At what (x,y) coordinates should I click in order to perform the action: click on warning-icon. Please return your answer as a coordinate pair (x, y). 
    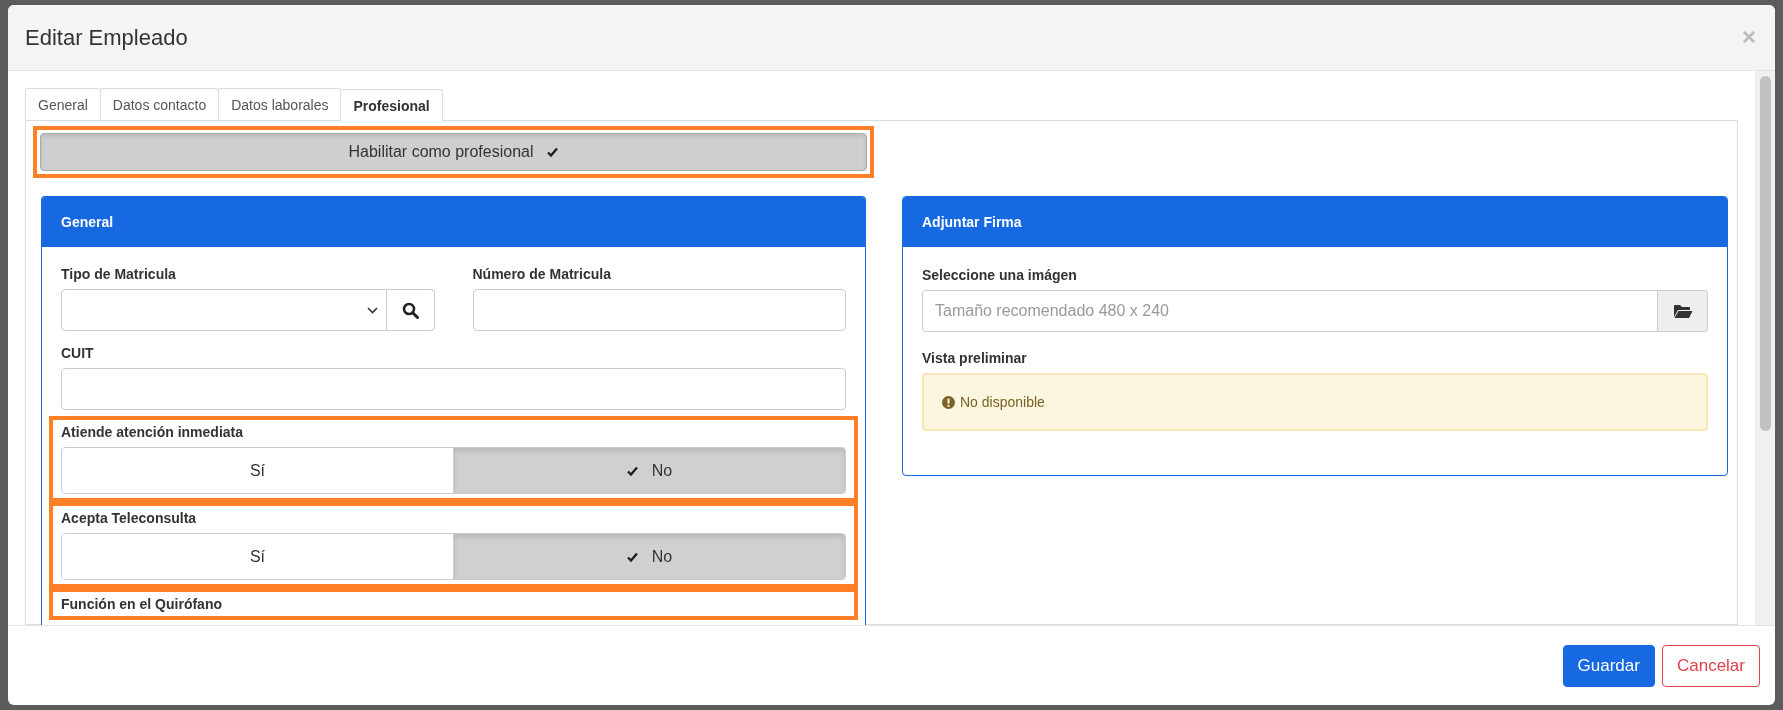
    Looking at the image, I should click on (948, 402).